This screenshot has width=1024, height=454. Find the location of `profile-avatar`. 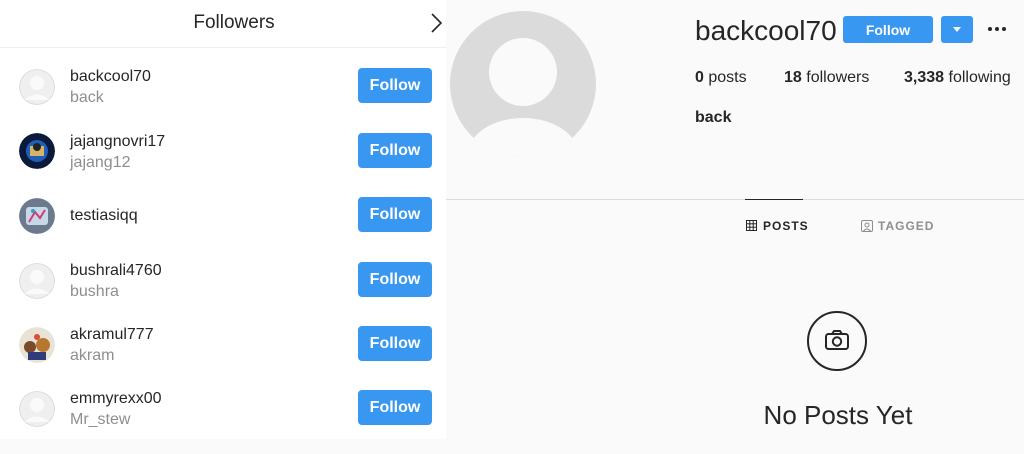

profile-avatar is located at coordinates (523, 84).